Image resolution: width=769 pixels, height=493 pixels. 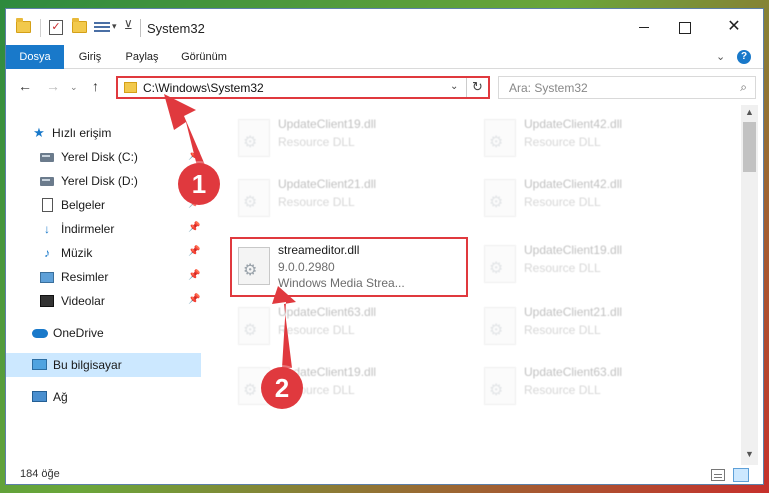 What do you see at coordinates (103, 333) in the screenshot?
I see `sidebar-item-onedrive: OneDrive` at bounding box center [103, 333].